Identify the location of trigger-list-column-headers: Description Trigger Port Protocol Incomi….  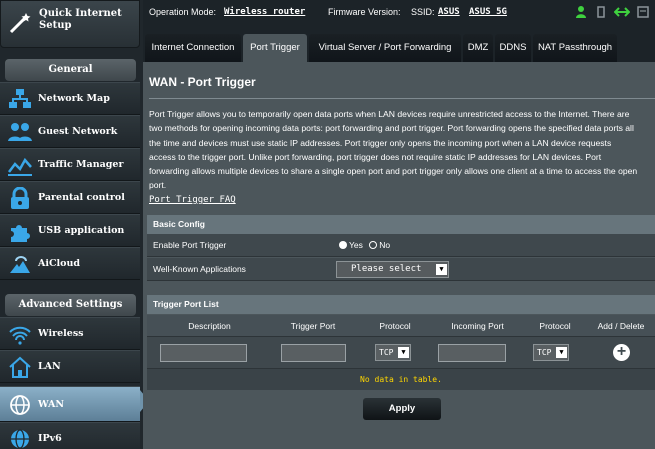
(401, 326).